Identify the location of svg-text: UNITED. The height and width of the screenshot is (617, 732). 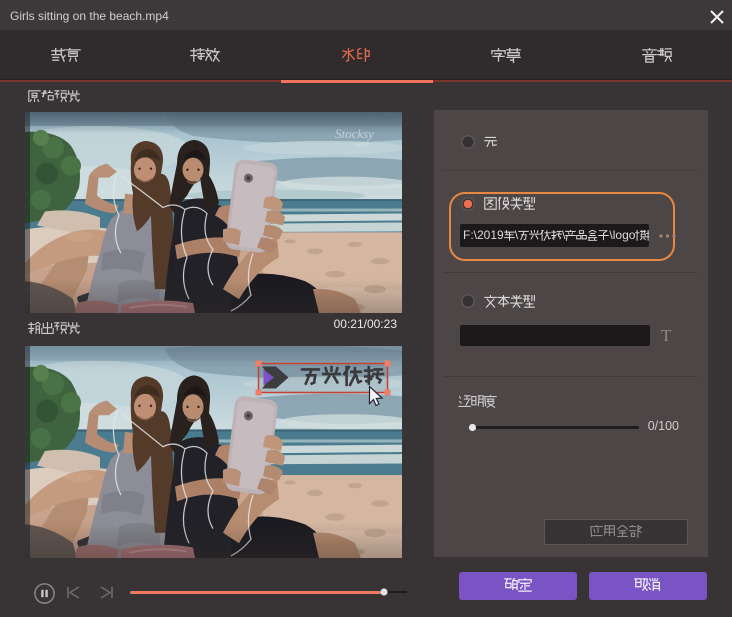
(362, 144).